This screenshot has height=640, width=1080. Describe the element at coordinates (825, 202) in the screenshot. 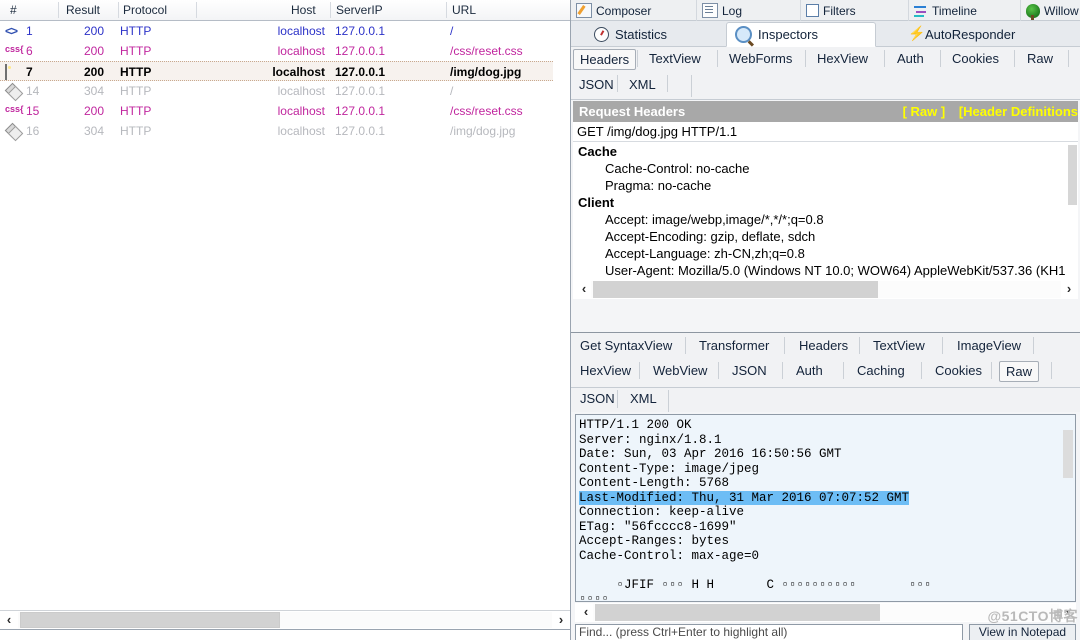

I see `header-group-client: Client` at that location.